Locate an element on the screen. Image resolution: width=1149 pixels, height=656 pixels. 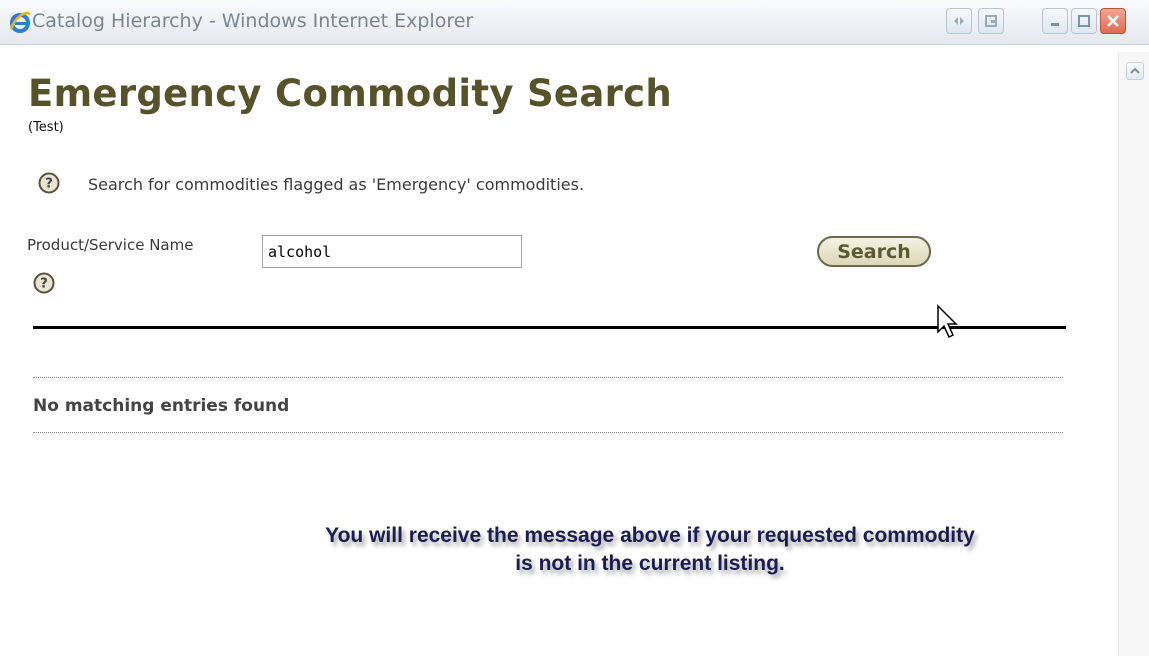
results-top-divider is located at coordinates (548, 377).